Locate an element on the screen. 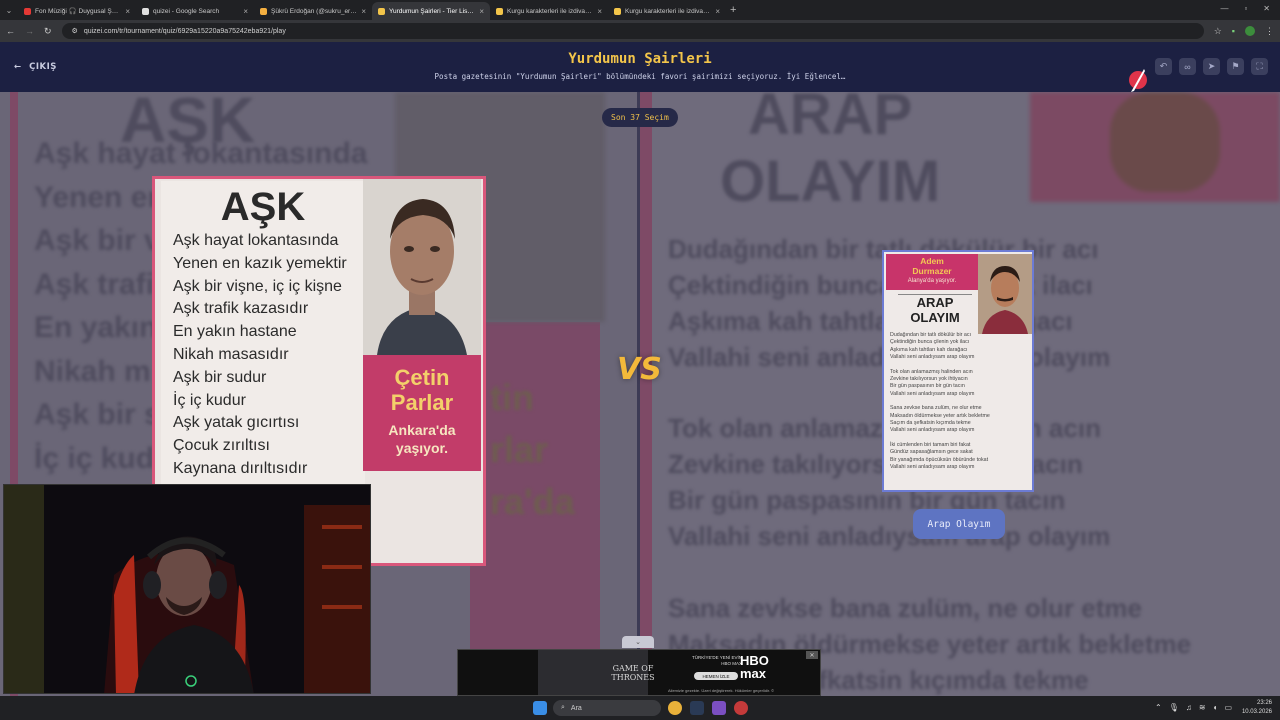 The width and height of the screenshot is (1280, 720). center-divider is located at coordinates (638, 394).